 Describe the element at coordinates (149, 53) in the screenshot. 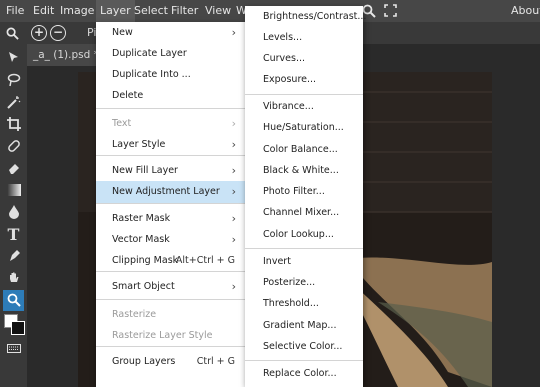

I see `menu-item-label: Duplicate Layer` at that location.